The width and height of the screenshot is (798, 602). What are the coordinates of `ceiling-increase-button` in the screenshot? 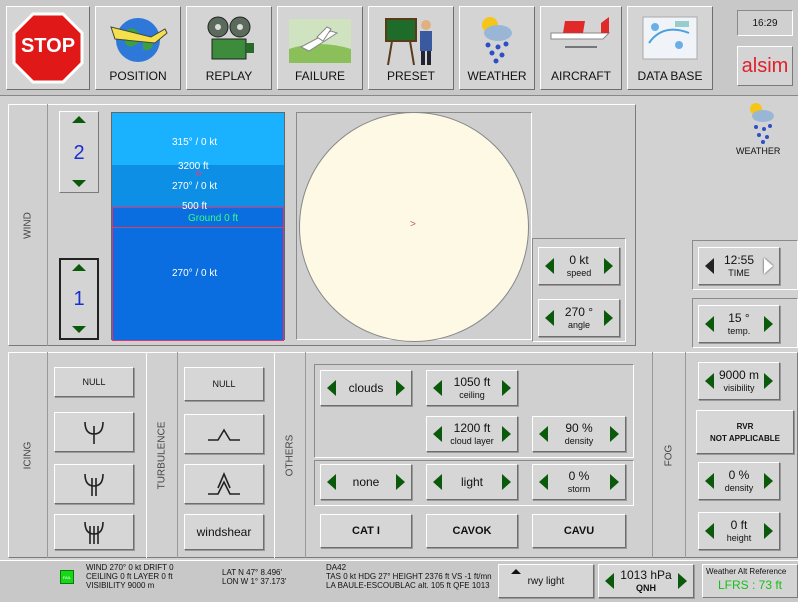 It's located at (506, 388).